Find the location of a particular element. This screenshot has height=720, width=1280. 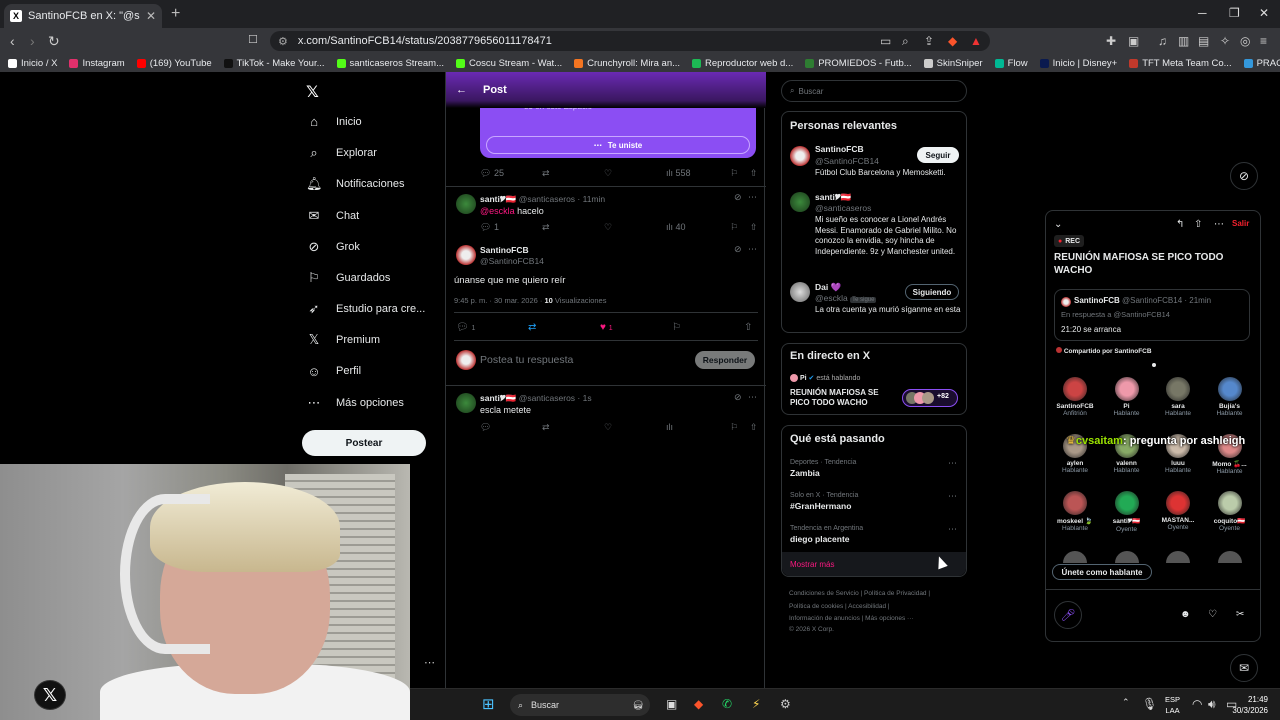

new-tab-icon: + is located at coordinates (175, 14).